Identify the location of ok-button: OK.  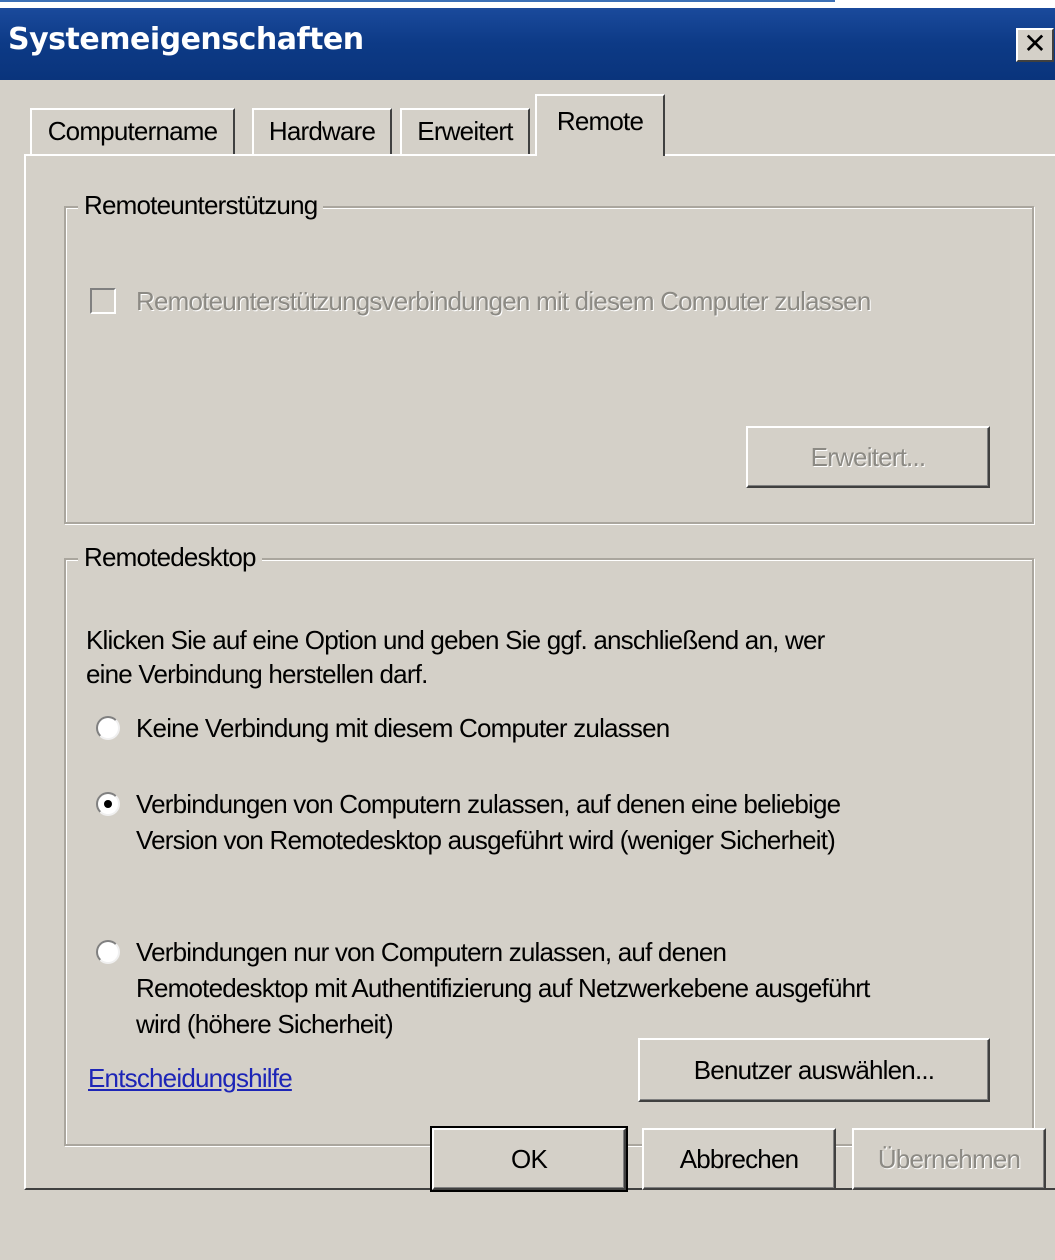
(529, 1159).